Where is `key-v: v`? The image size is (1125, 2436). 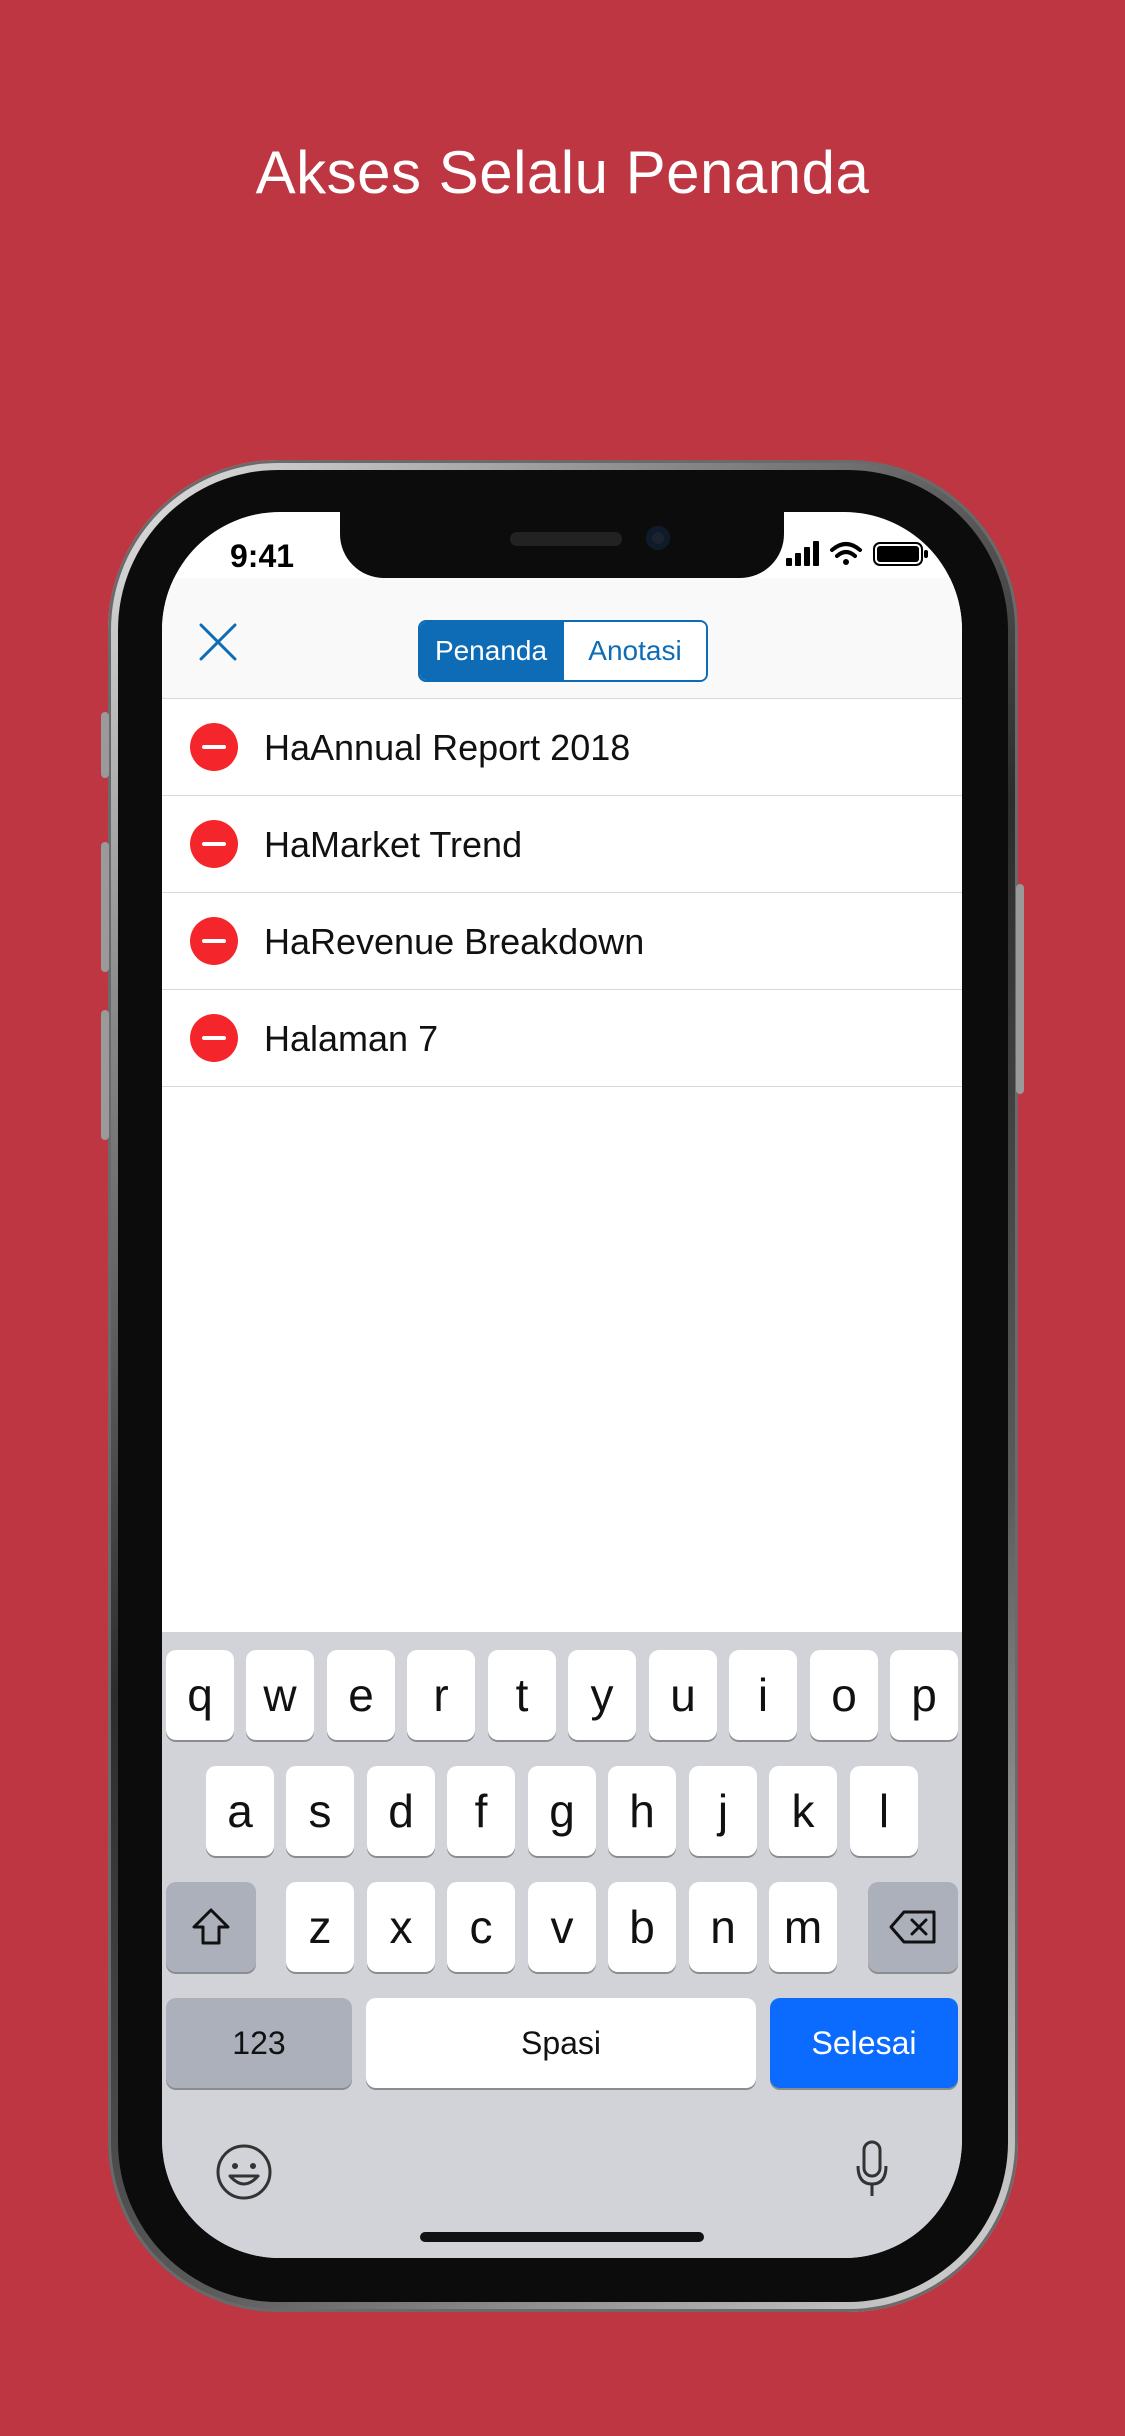 key-v: v is located at coordinates (562, 1927).